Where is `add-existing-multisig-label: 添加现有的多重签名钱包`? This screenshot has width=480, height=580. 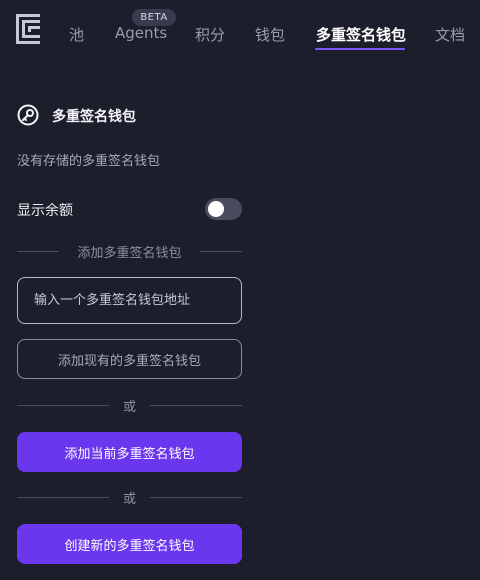
add-existing-multisig-label: 添加现有的多重签名钱包 is located at coordinates (129, 361).